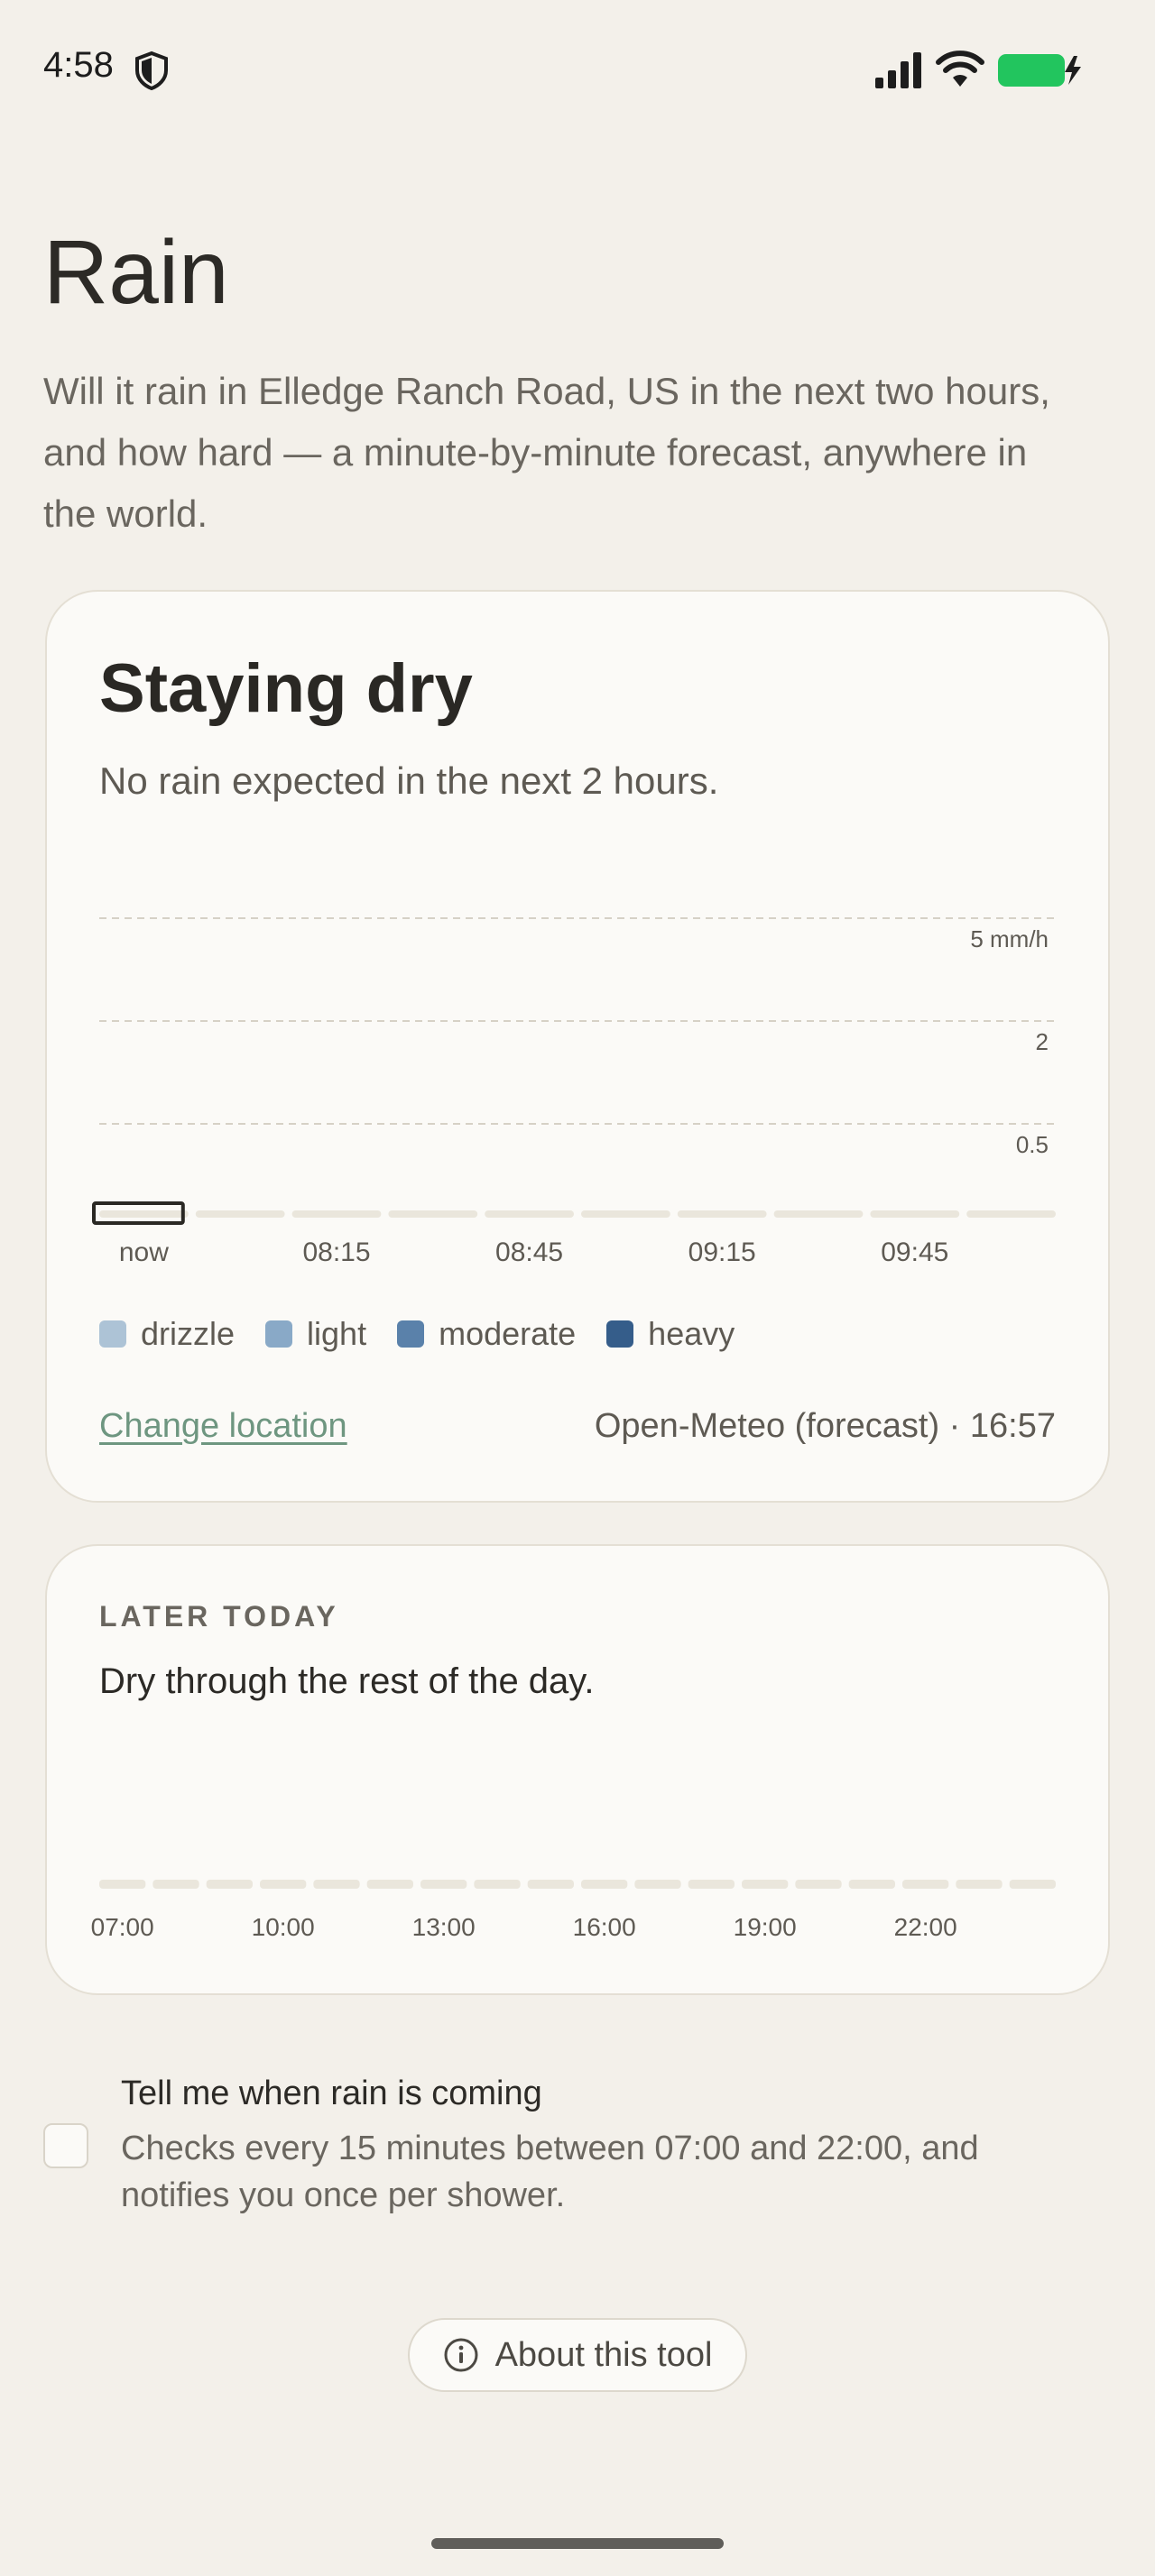 This screenshot has width=1155, height=2576. Describe the element at coordinates (1009, 939) in the screenshot. I see `y-tick-label: 5 mm/h` at that location.